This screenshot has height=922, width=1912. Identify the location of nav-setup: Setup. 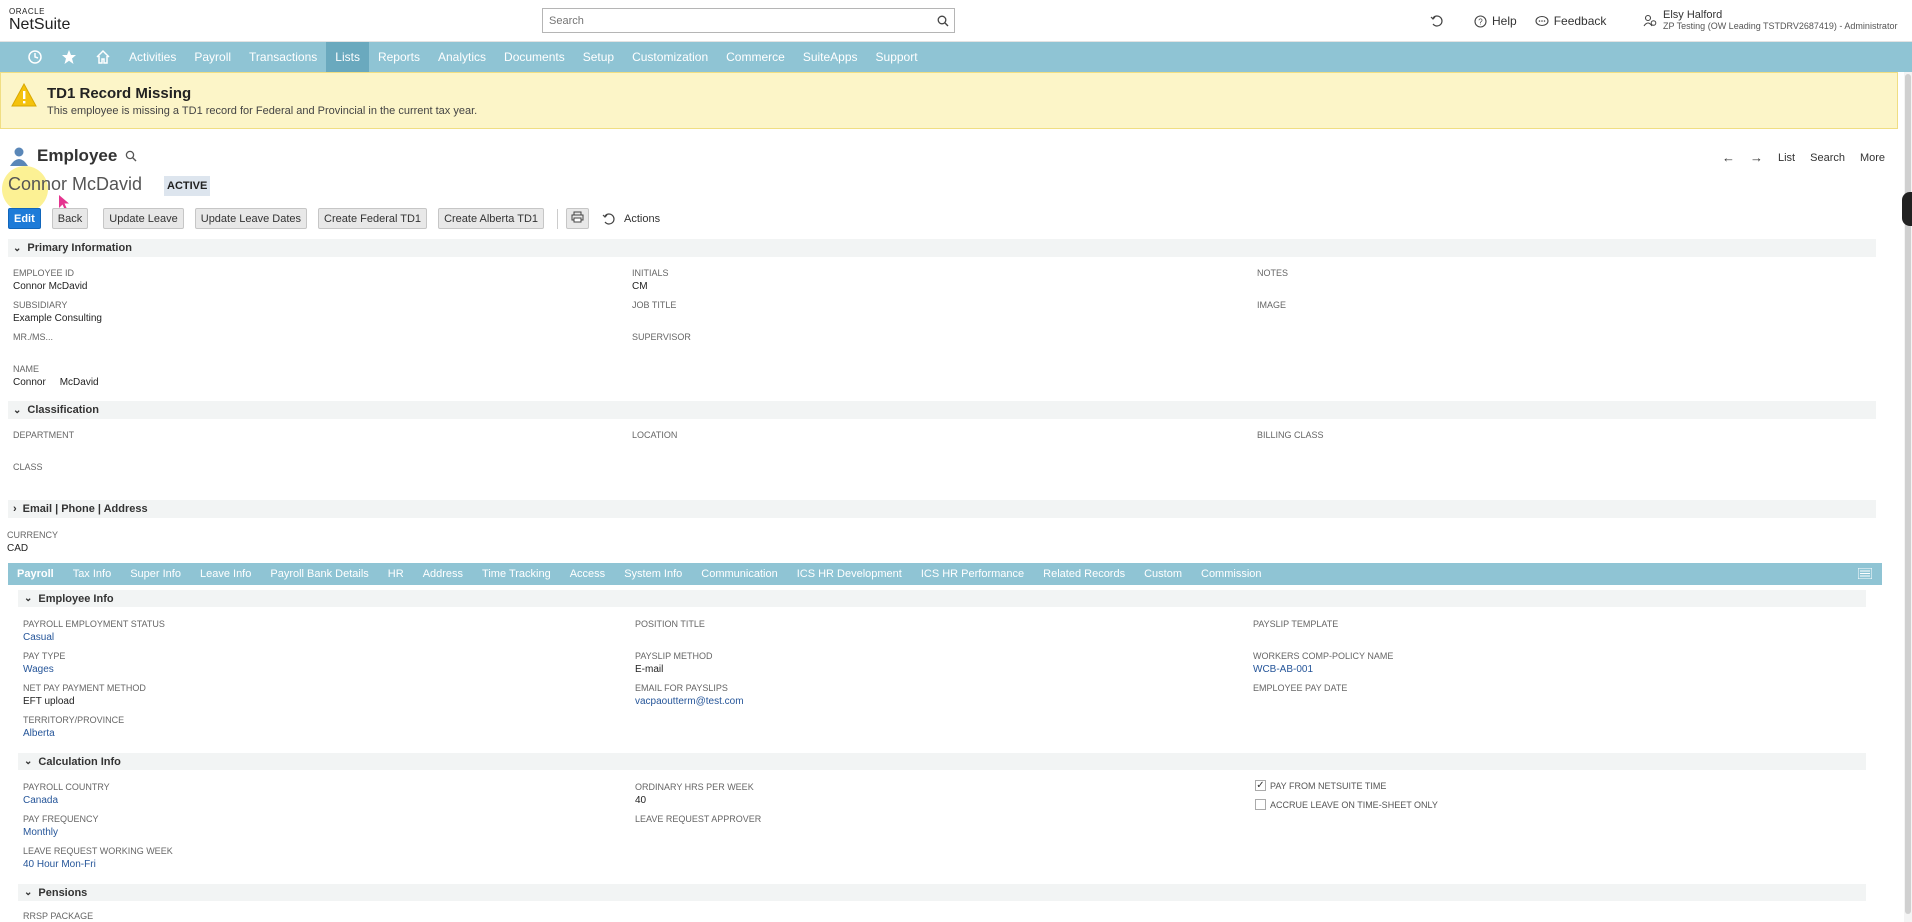
(598, 57).